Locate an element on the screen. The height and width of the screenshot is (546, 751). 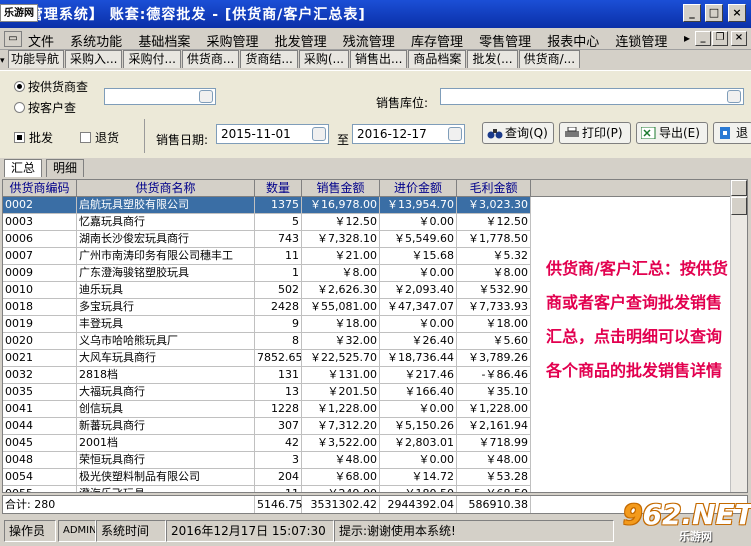
date-from-input: 2015-11-01 is located at coordinates (272, 134).